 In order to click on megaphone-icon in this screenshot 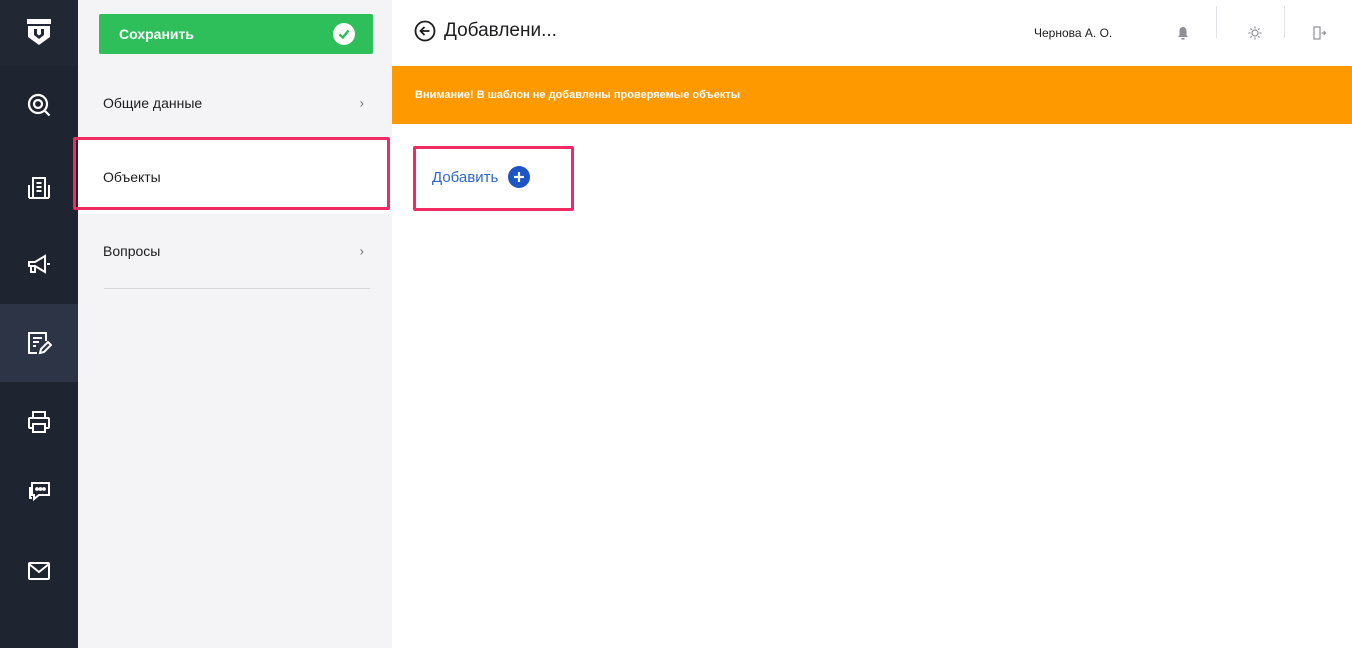, I will do `click(39, 264)`.